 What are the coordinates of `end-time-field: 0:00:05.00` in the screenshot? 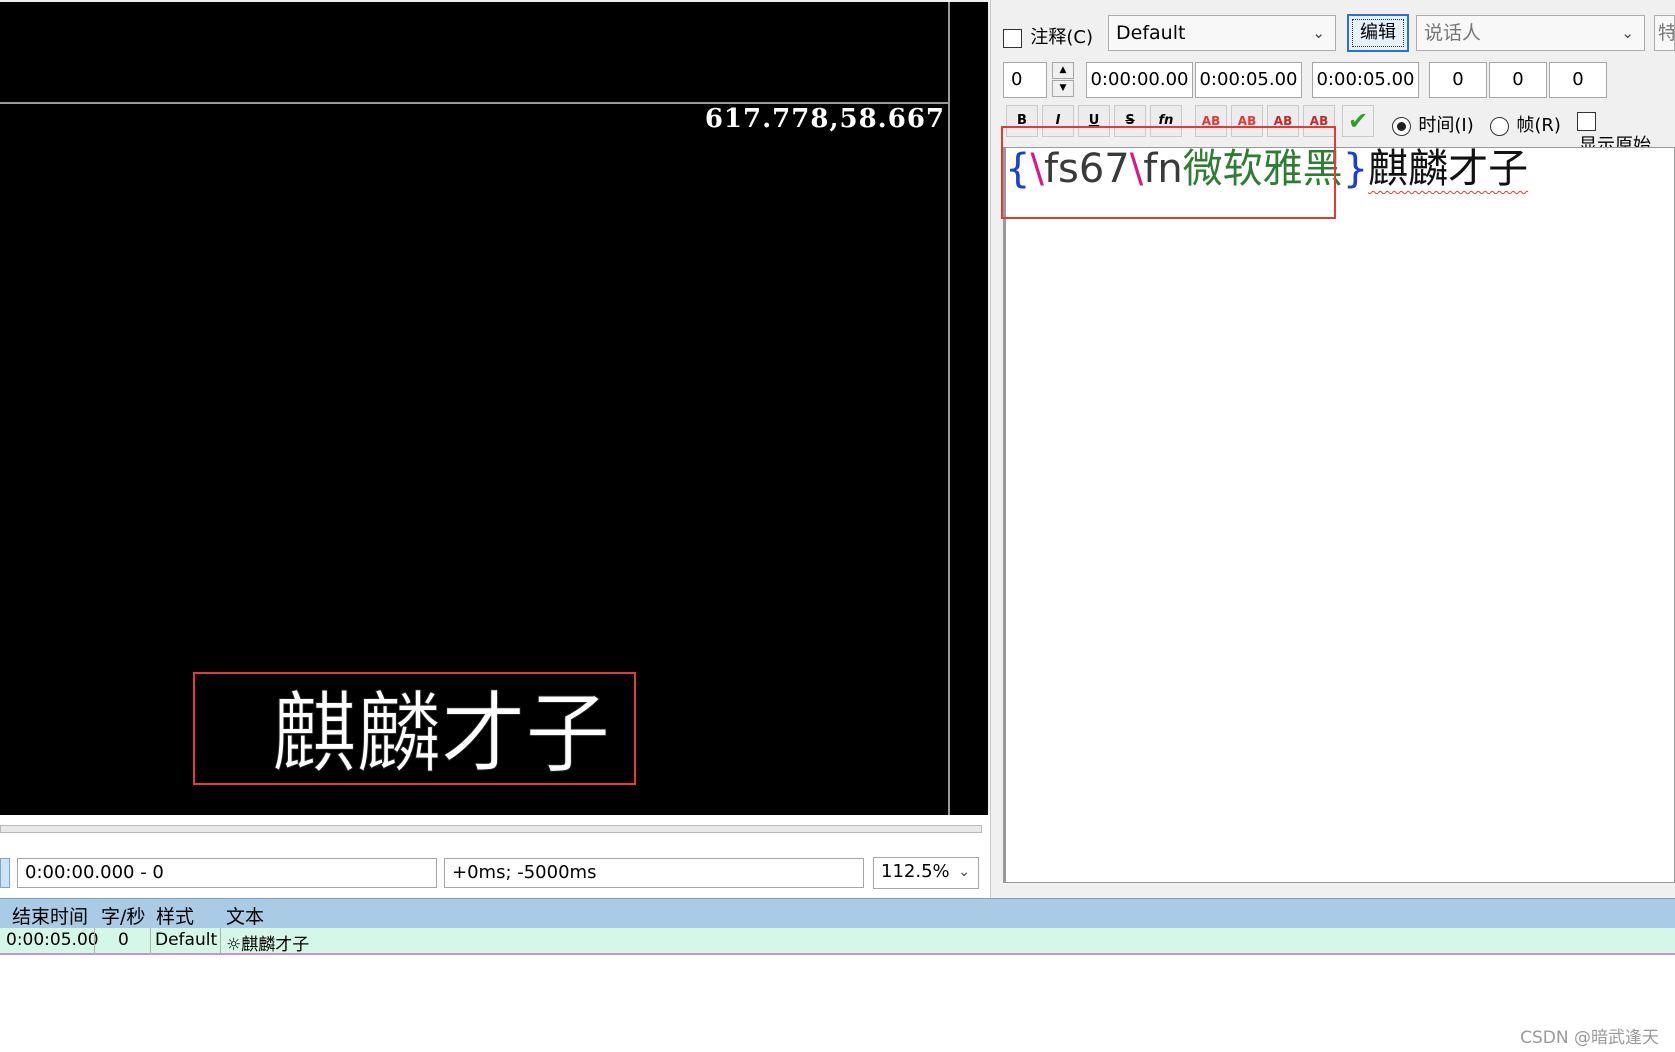 It's located at (1248, 80).